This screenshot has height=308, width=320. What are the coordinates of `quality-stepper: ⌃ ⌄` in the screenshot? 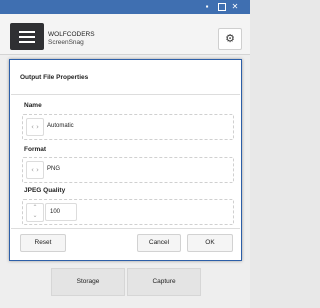 It's located at (35, 212).